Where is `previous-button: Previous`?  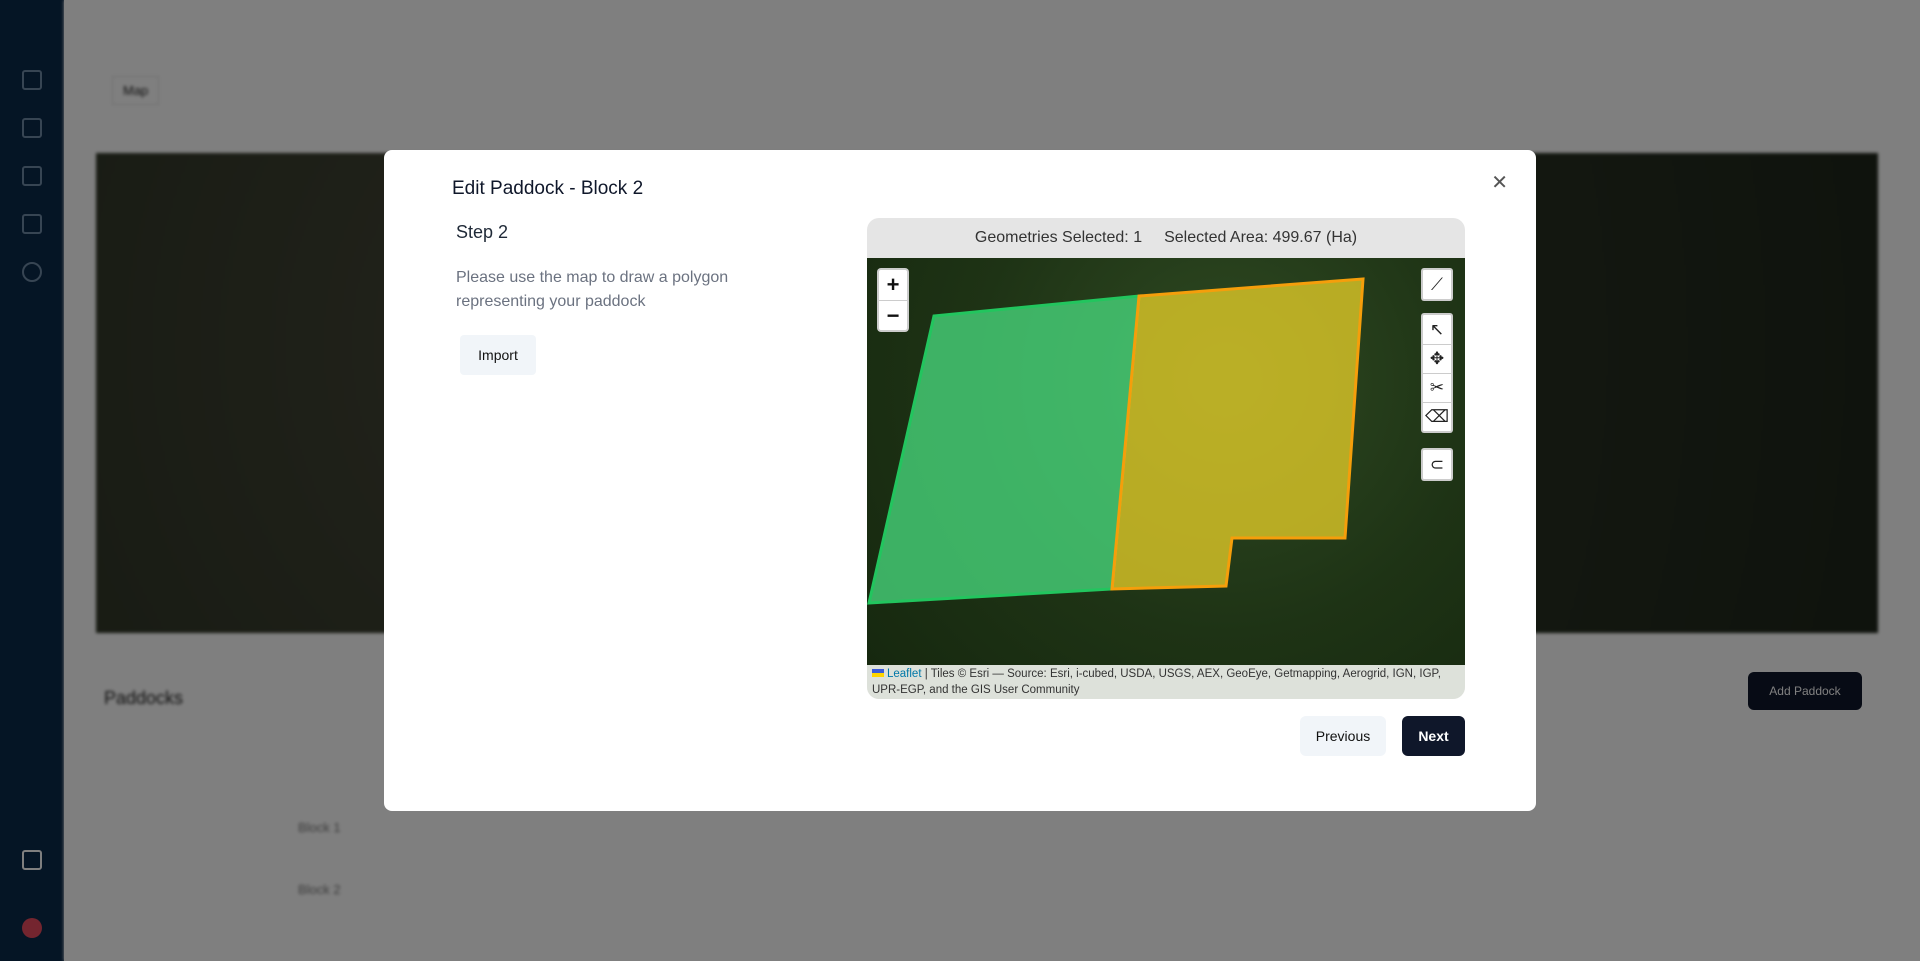 previous-button: Previous is located at coordinates (1343, 736).